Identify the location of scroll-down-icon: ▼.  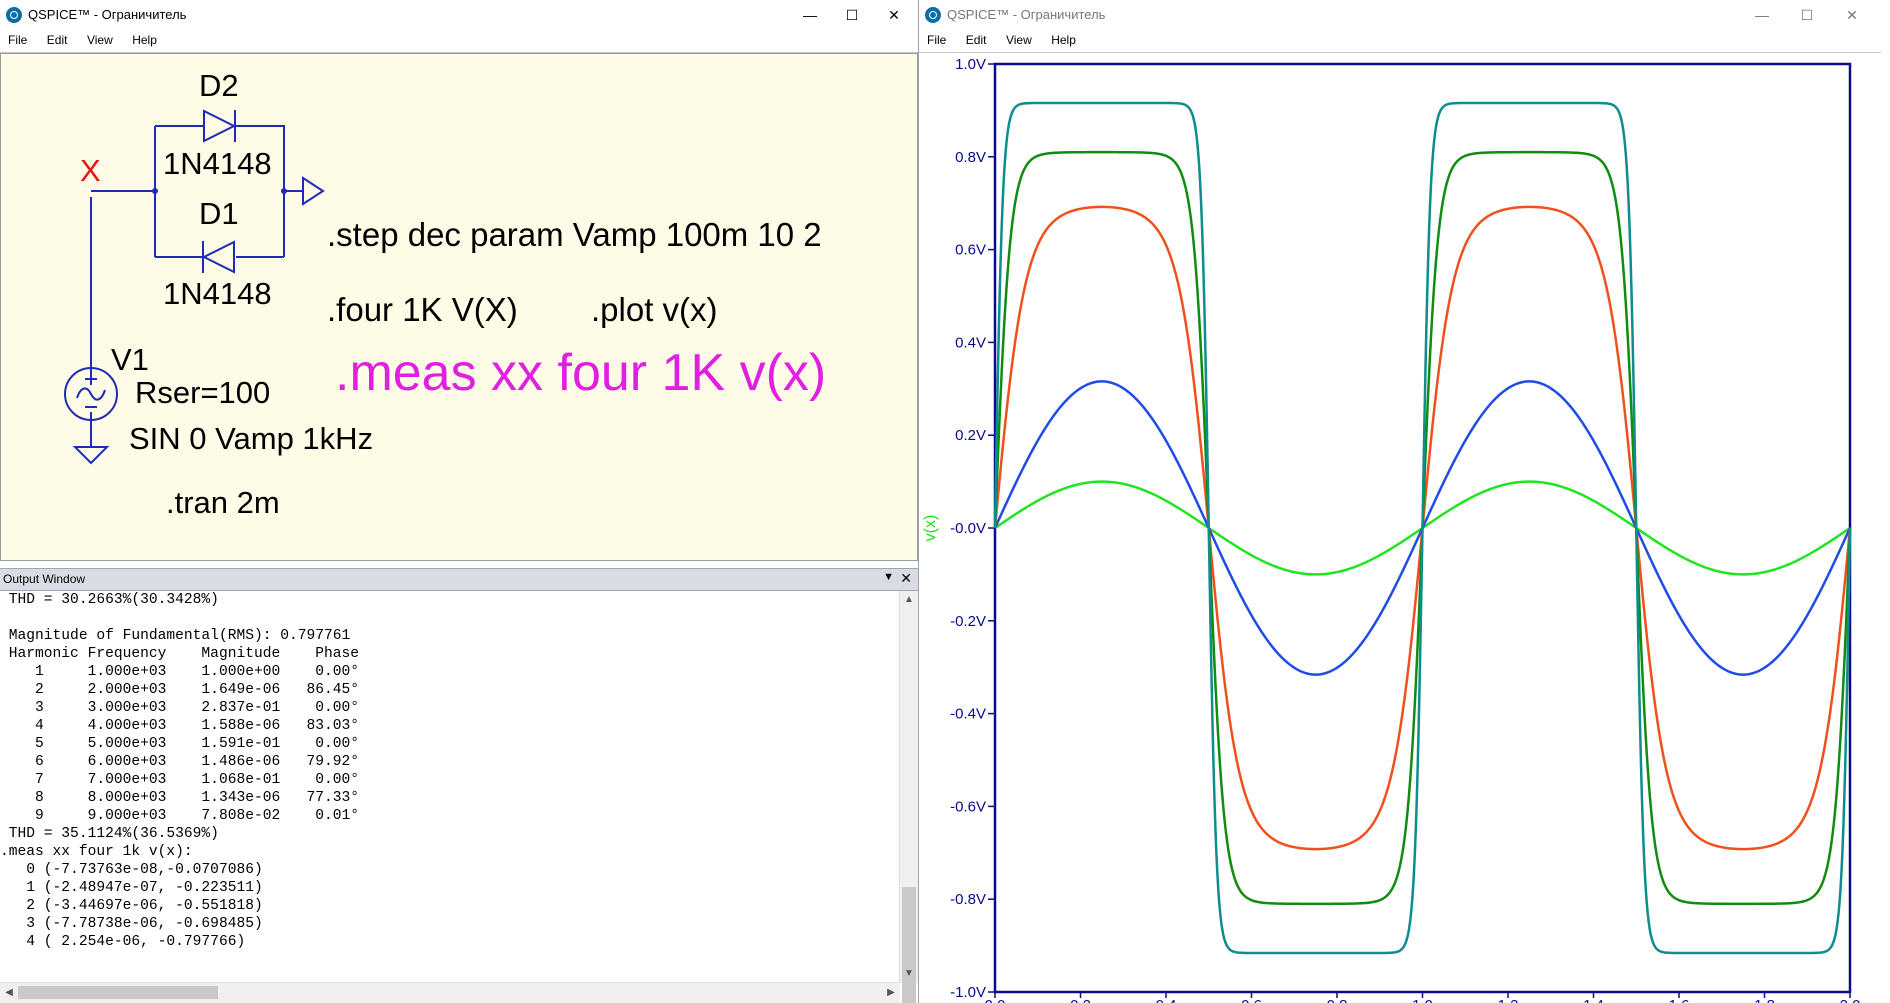
(909, 974).